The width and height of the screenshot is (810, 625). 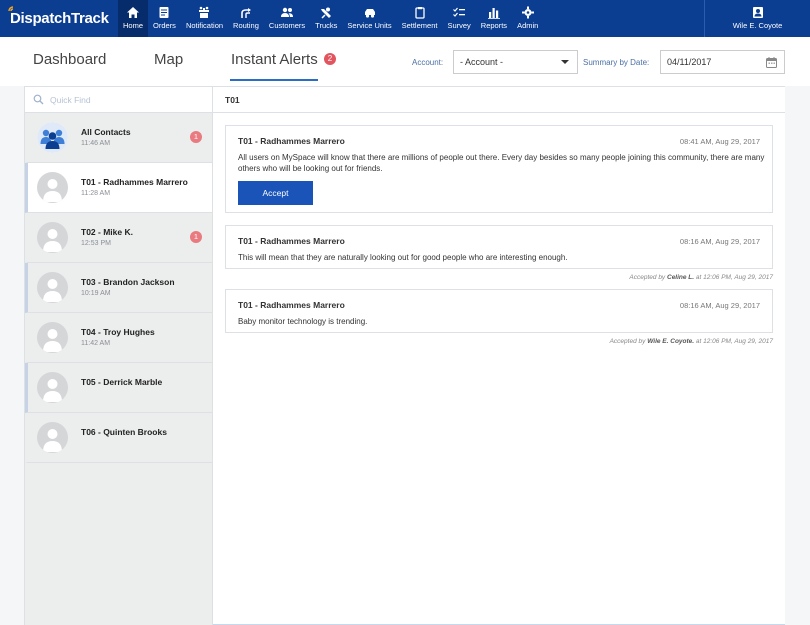 I want to click on user-menu: Wile E. Coyote, so click(x=757, y=18).